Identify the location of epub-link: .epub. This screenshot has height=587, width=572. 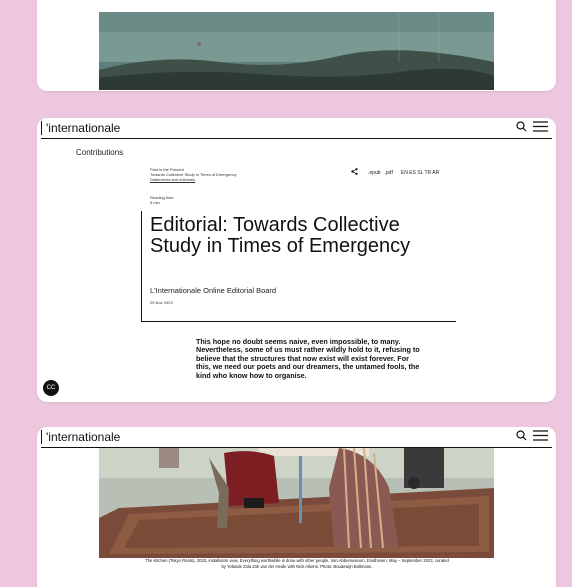
(374, 173).